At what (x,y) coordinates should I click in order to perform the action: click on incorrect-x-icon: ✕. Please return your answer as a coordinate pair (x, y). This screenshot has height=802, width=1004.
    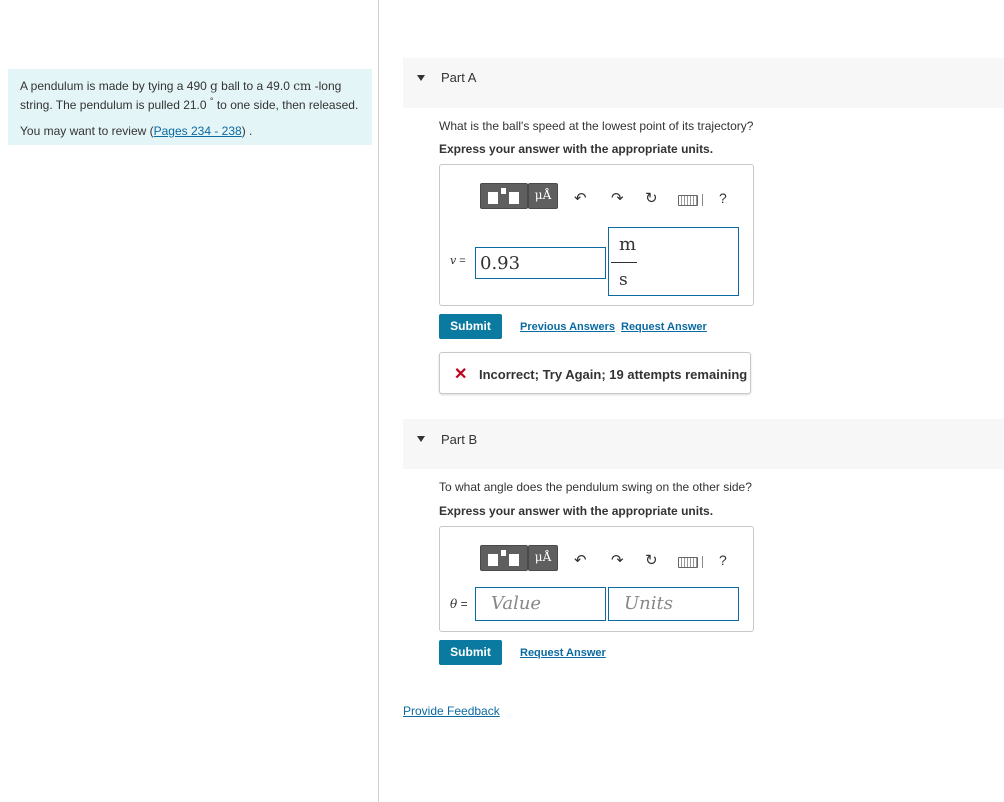
    Looking at the image, I should click on (461, 374).